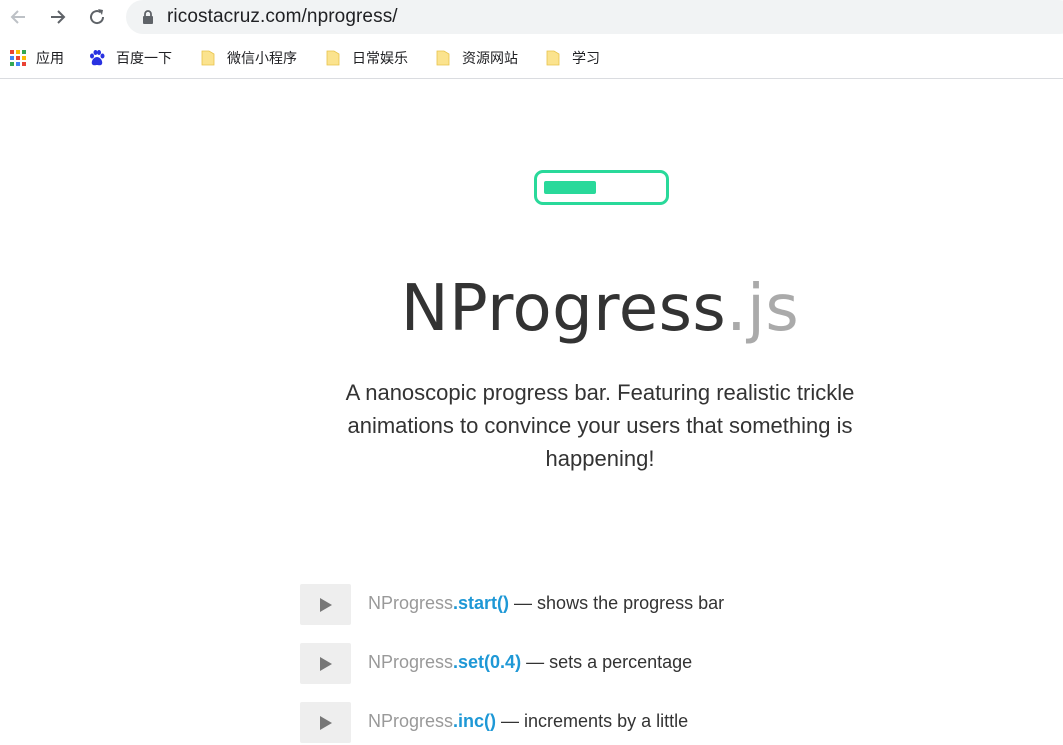 The width and height of the screenshot is (1063, 745). Describe the element at coordinates (570, 187) in the screenshot. I see `demo-progress-fill` at that location.